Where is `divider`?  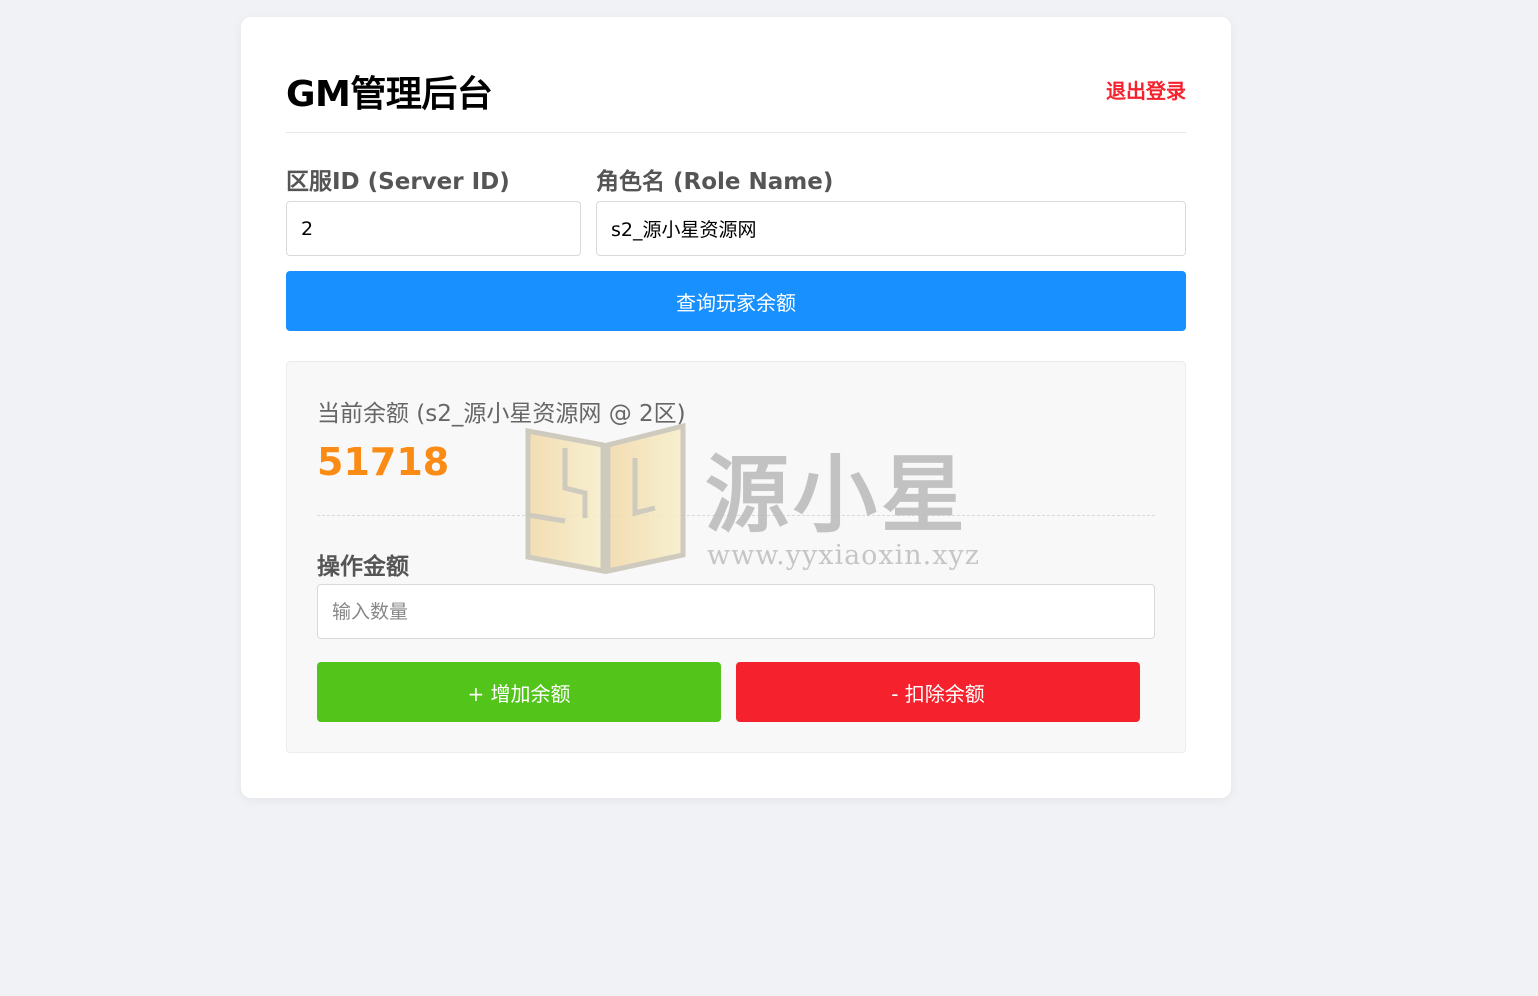 divider is located at coordinates (736, 515).